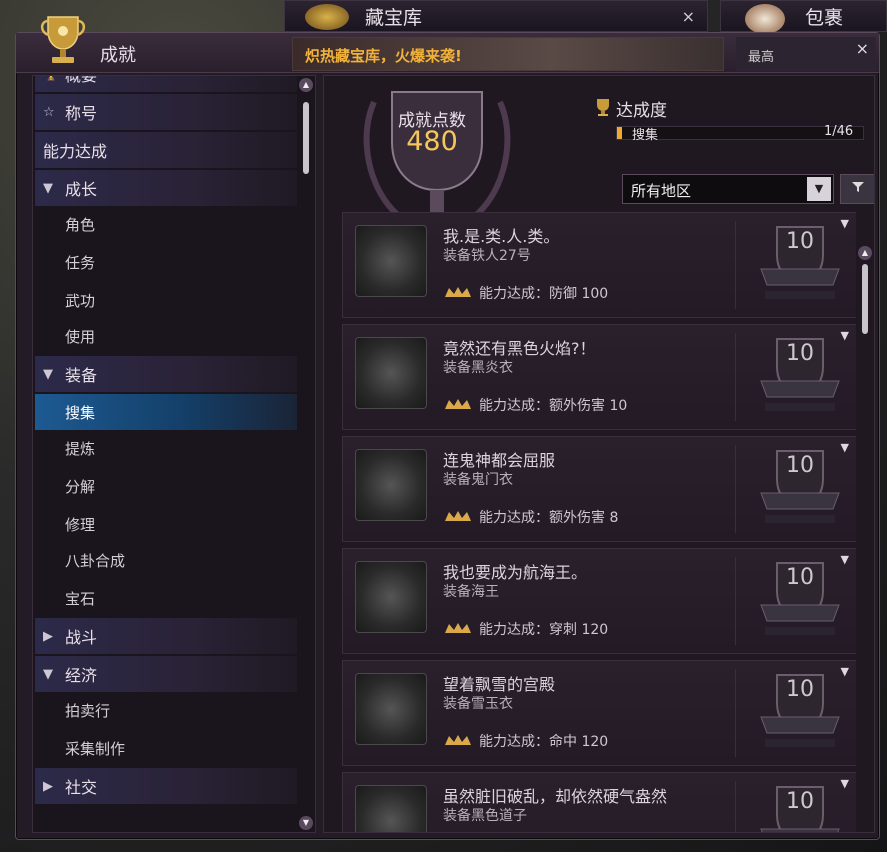  What do you see at coordinates (81, 637) in the screenshot?
I see `sidebar-item-label: 战斗` at bounding box center [81, 637].